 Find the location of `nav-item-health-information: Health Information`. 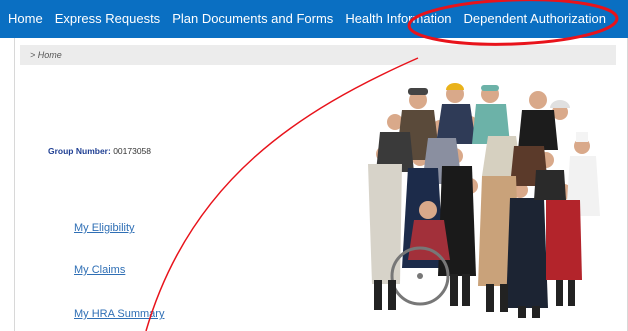

nav-item-health-information: Health Information is located at coordinates (398, 19).